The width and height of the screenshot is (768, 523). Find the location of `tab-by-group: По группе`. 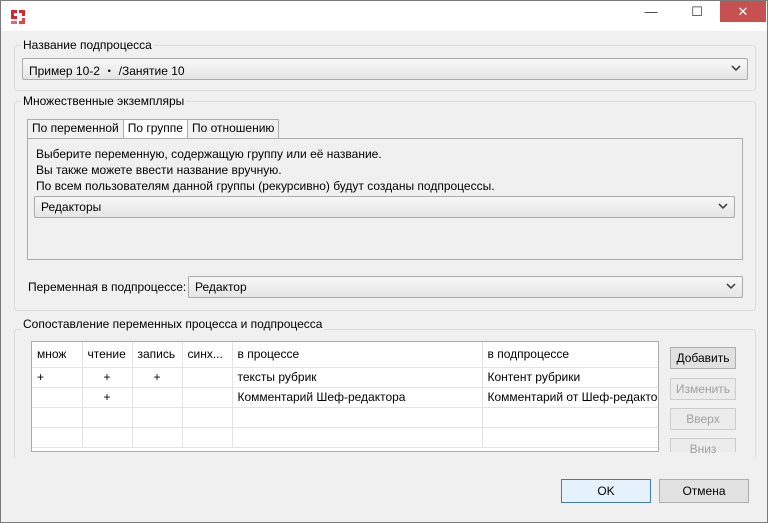

tab-by-group: По группе is located at coordinates (155, 129).